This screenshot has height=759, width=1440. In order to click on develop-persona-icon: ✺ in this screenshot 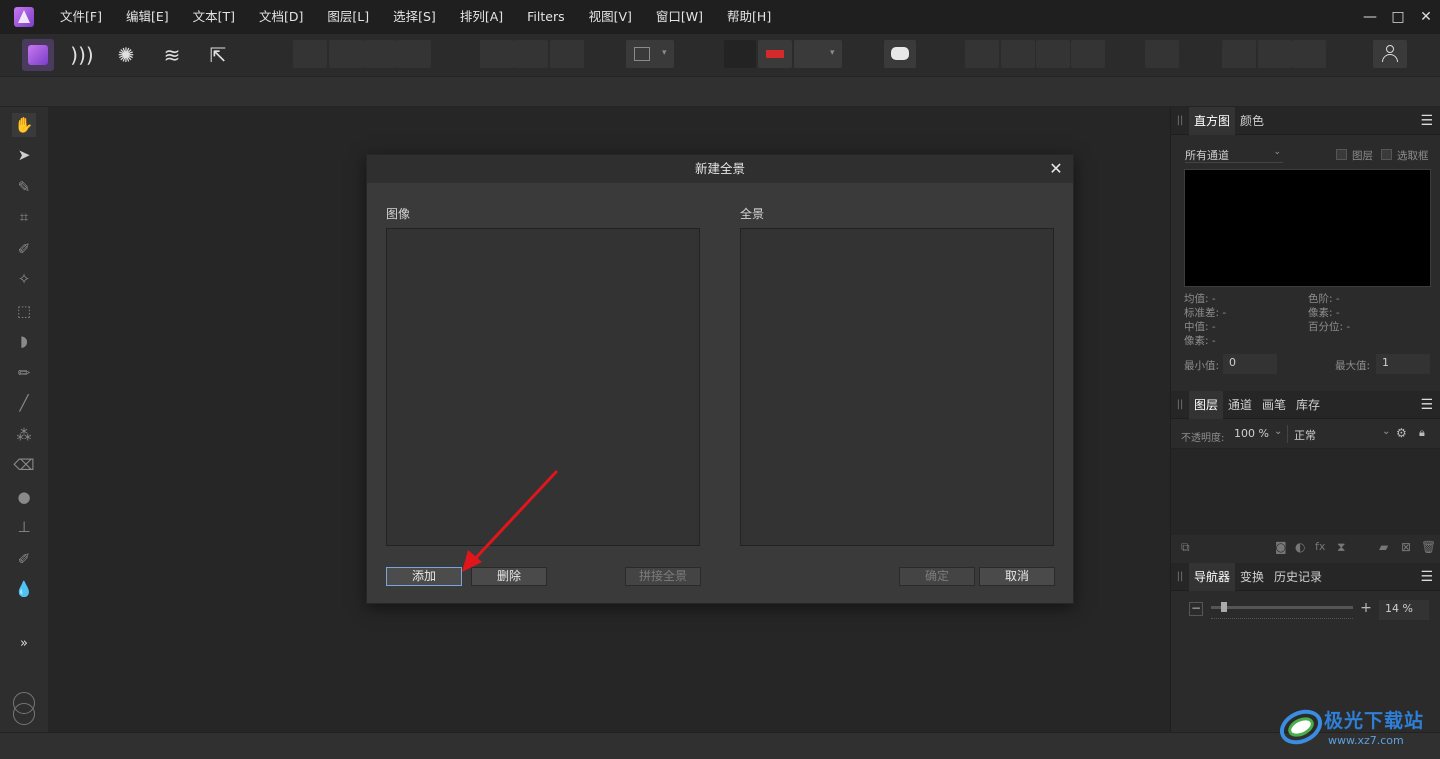, I will do `click(126, 55)`.